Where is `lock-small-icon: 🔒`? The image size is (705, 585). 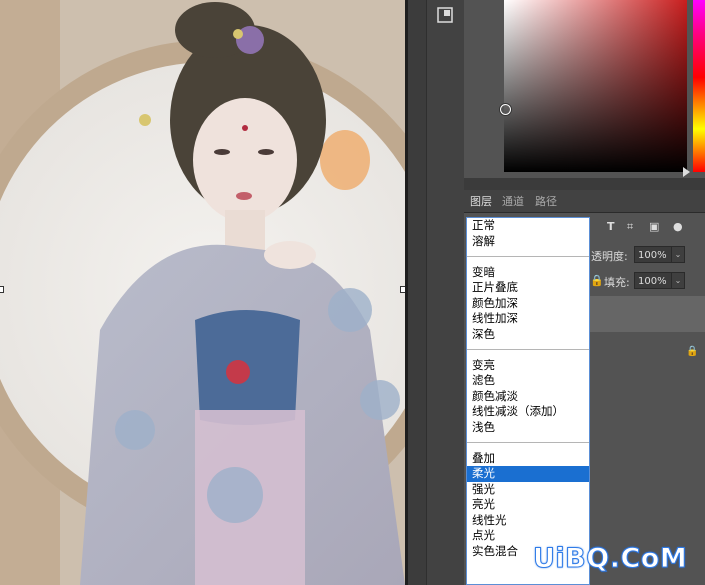 lock-small-icon: 🔒 is located at coordinates (597, 280).